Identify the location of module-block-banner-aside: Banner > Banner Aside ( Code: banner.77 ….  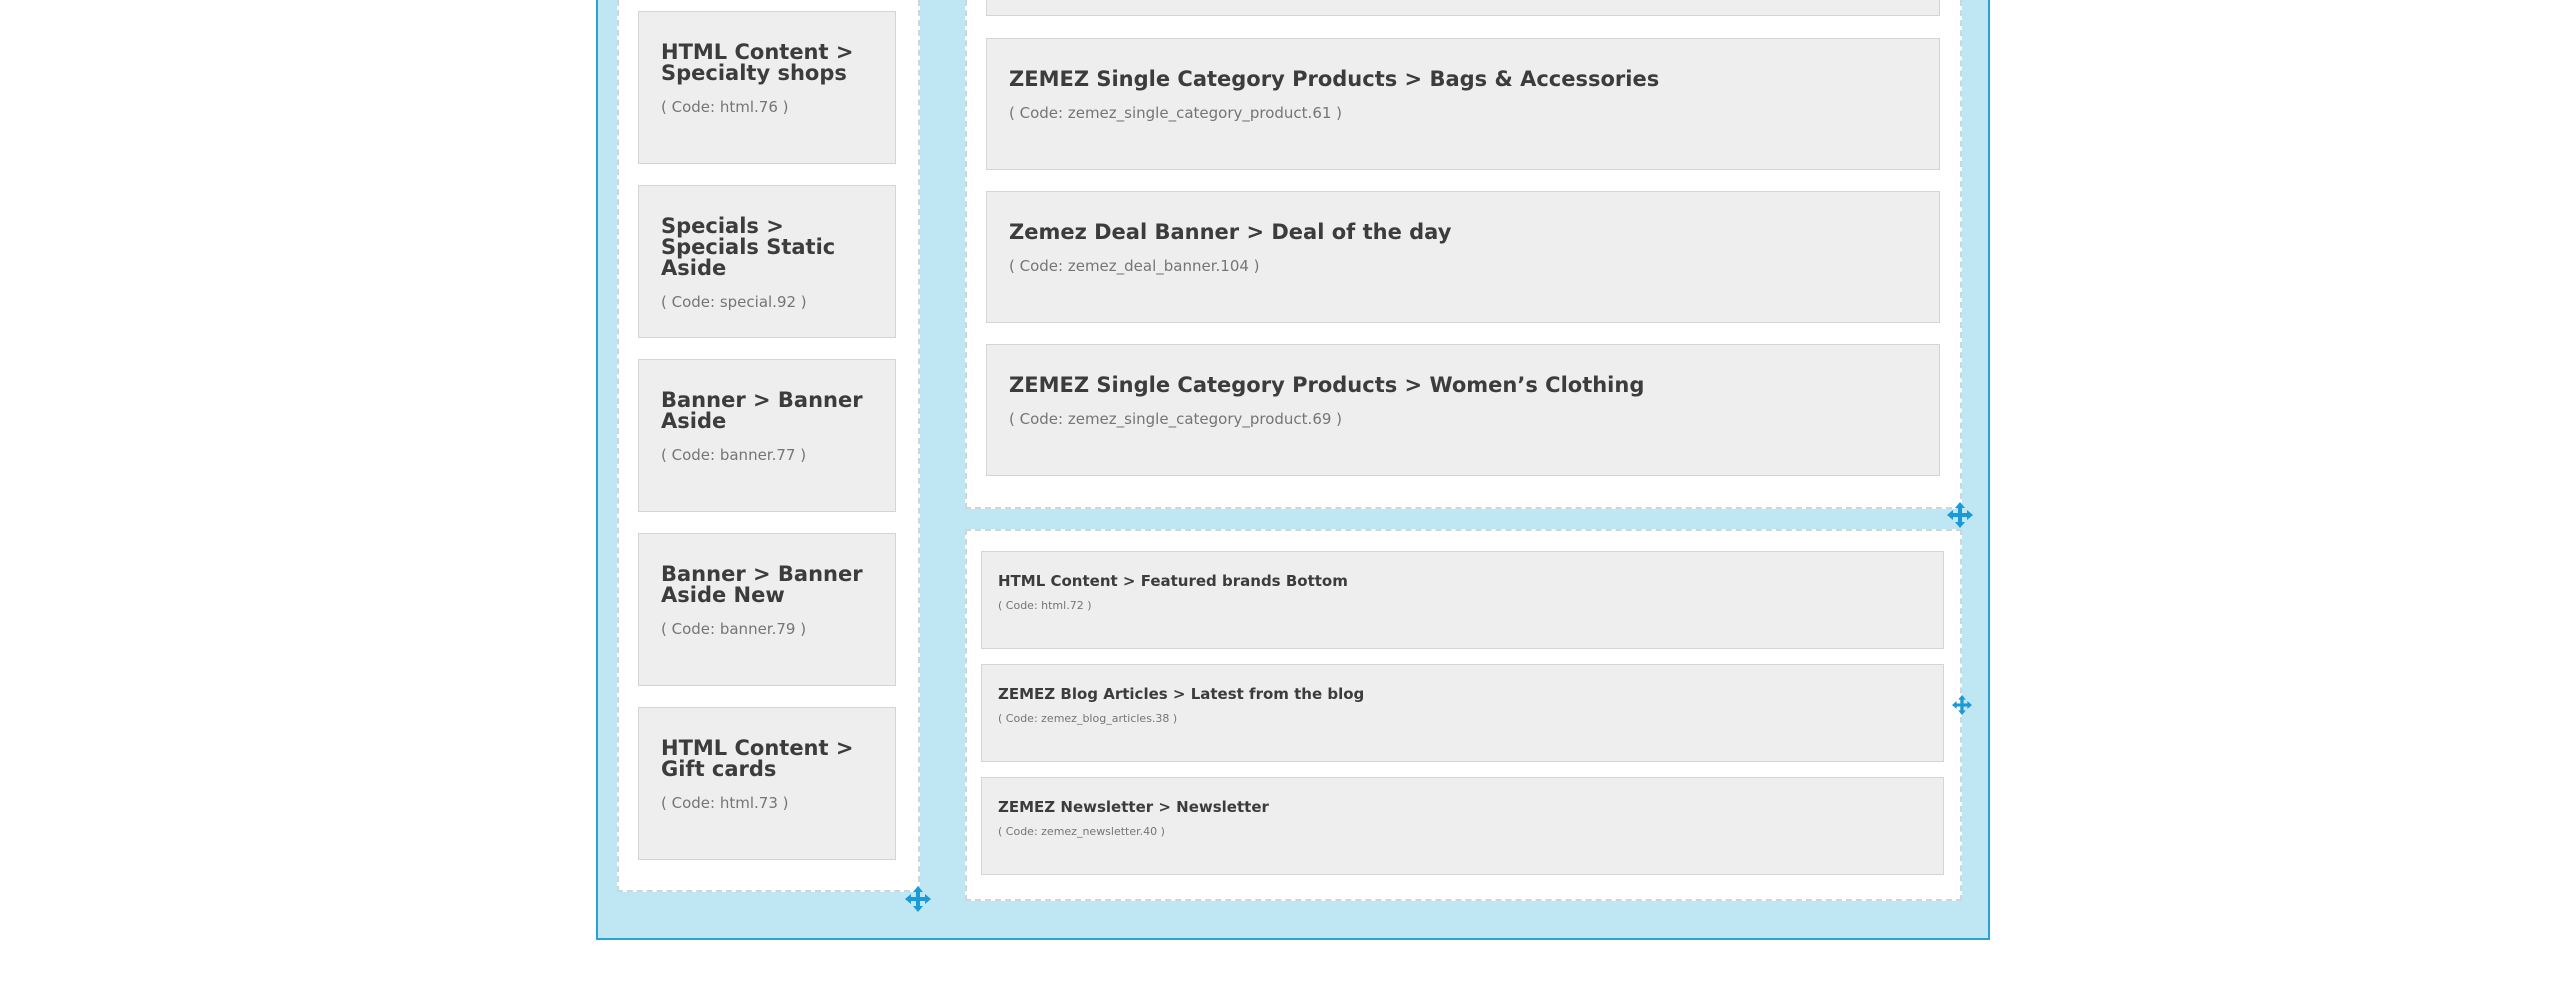
(767, 435).